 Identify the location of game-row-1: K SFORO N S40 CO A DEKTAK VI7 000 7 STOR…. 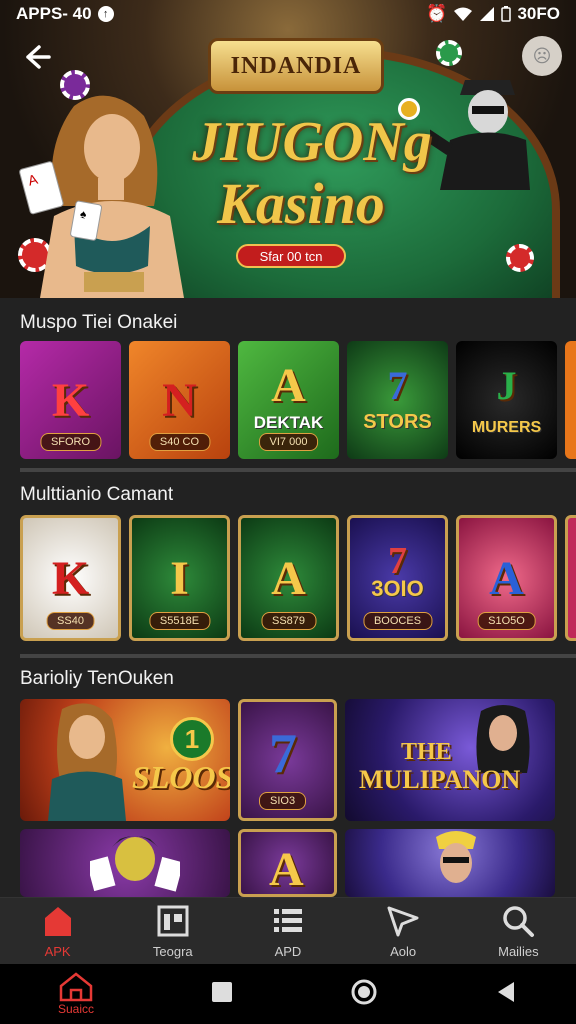
(298, 400).